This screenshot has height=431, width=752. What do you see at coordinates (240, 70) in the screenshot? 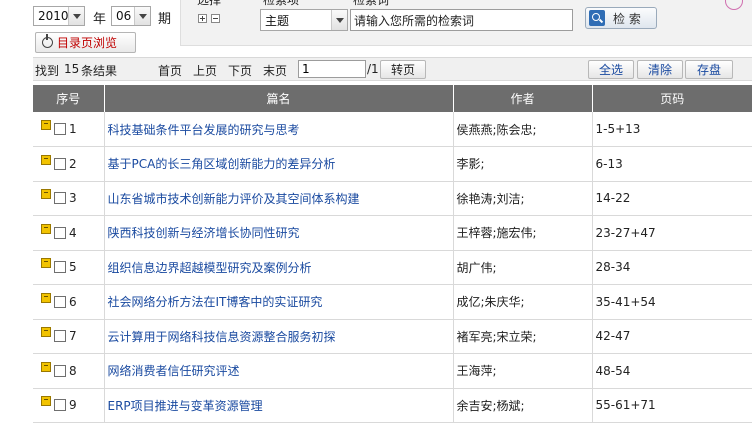
I see `next-page-link: 下页` at bounding box center [240, 70].